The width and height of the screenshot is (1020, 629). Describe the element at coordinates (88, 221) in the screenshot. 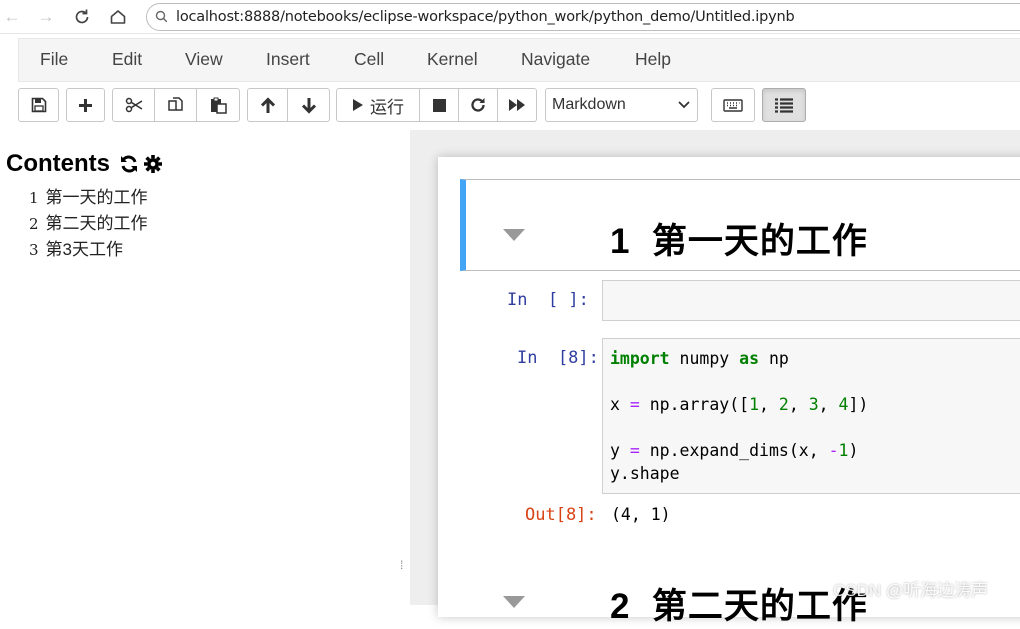

I see `toc-item: 2 第二天的工作` at that location.